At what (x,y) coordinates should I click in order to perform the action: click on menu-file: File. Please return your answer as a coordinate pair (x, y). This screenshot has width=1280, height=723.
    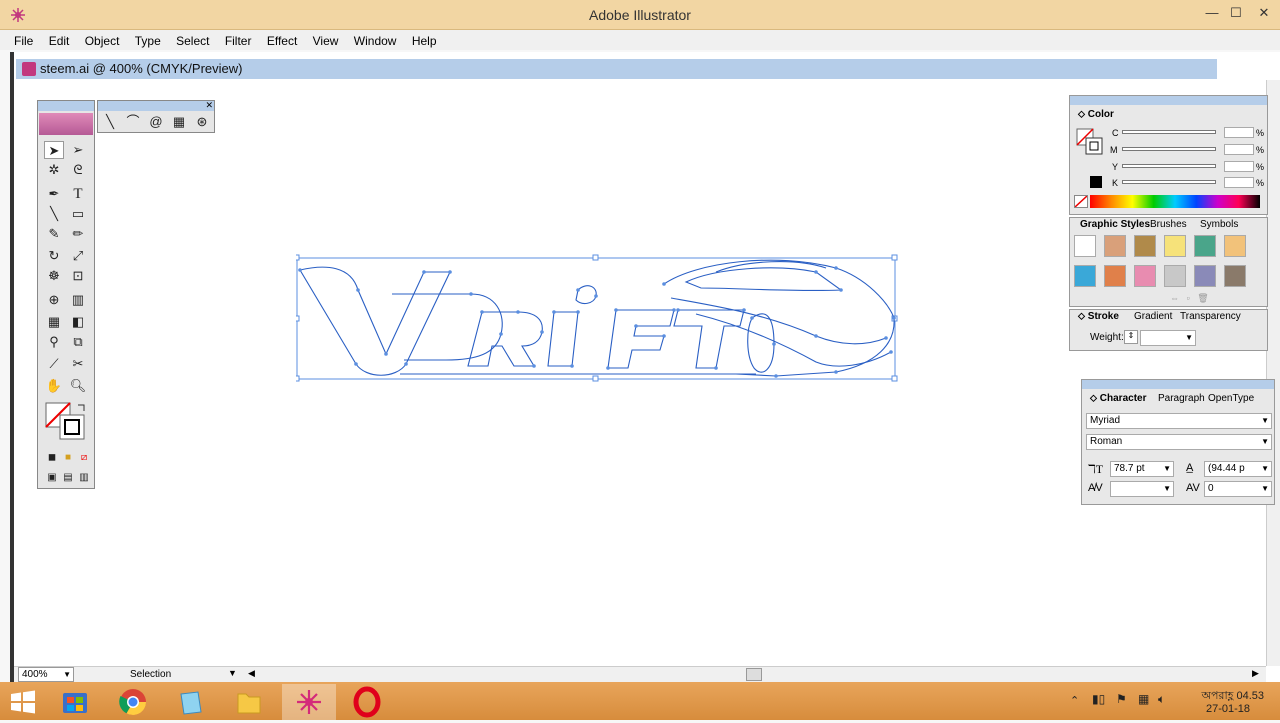
    Looking at the image, I should click on (23, 41).